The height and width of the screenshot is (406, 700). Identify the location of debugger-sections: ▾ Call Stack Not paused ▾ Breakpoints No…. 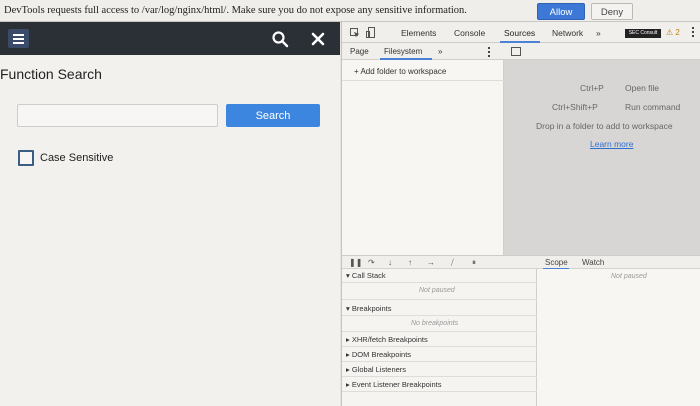
(439, 337).